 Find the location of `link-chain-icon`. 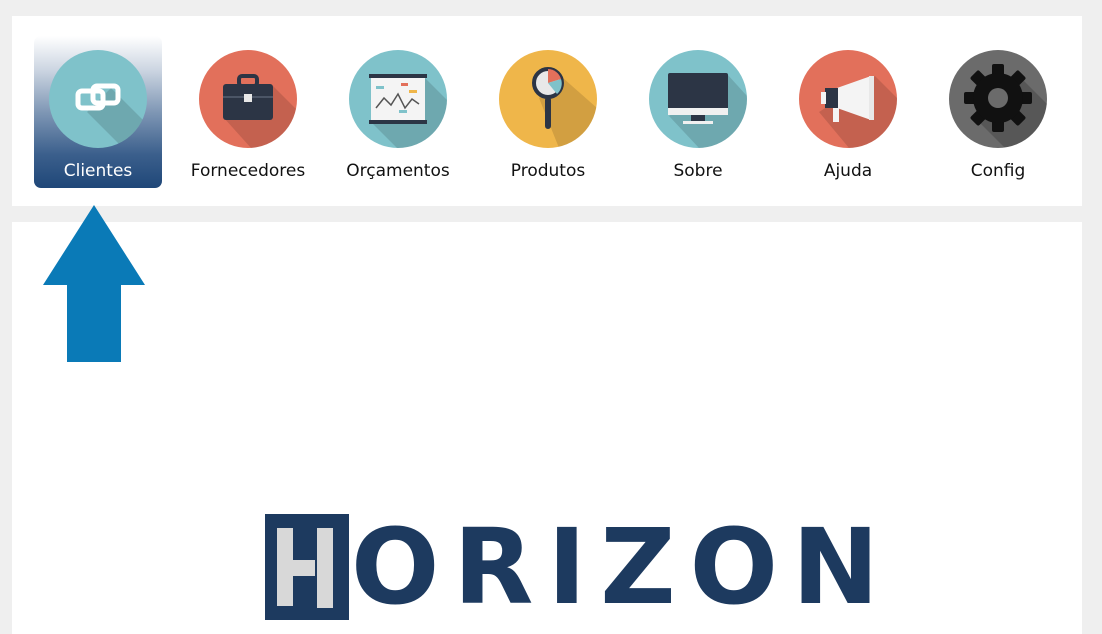

link-chain-icon is located at coordinates (98, 99).